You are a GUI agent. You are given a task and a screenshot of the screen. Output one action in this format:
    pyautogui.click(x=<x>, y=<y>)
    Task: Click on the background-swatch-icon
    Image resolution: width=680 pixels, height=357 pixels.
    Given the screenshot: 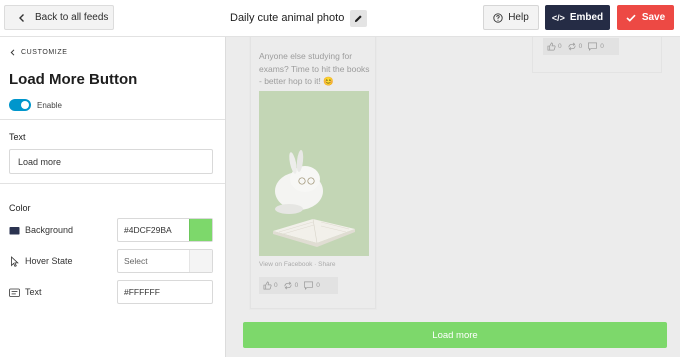 What is the action you would take?
    pyautogui.click(x=14, y=230)
    